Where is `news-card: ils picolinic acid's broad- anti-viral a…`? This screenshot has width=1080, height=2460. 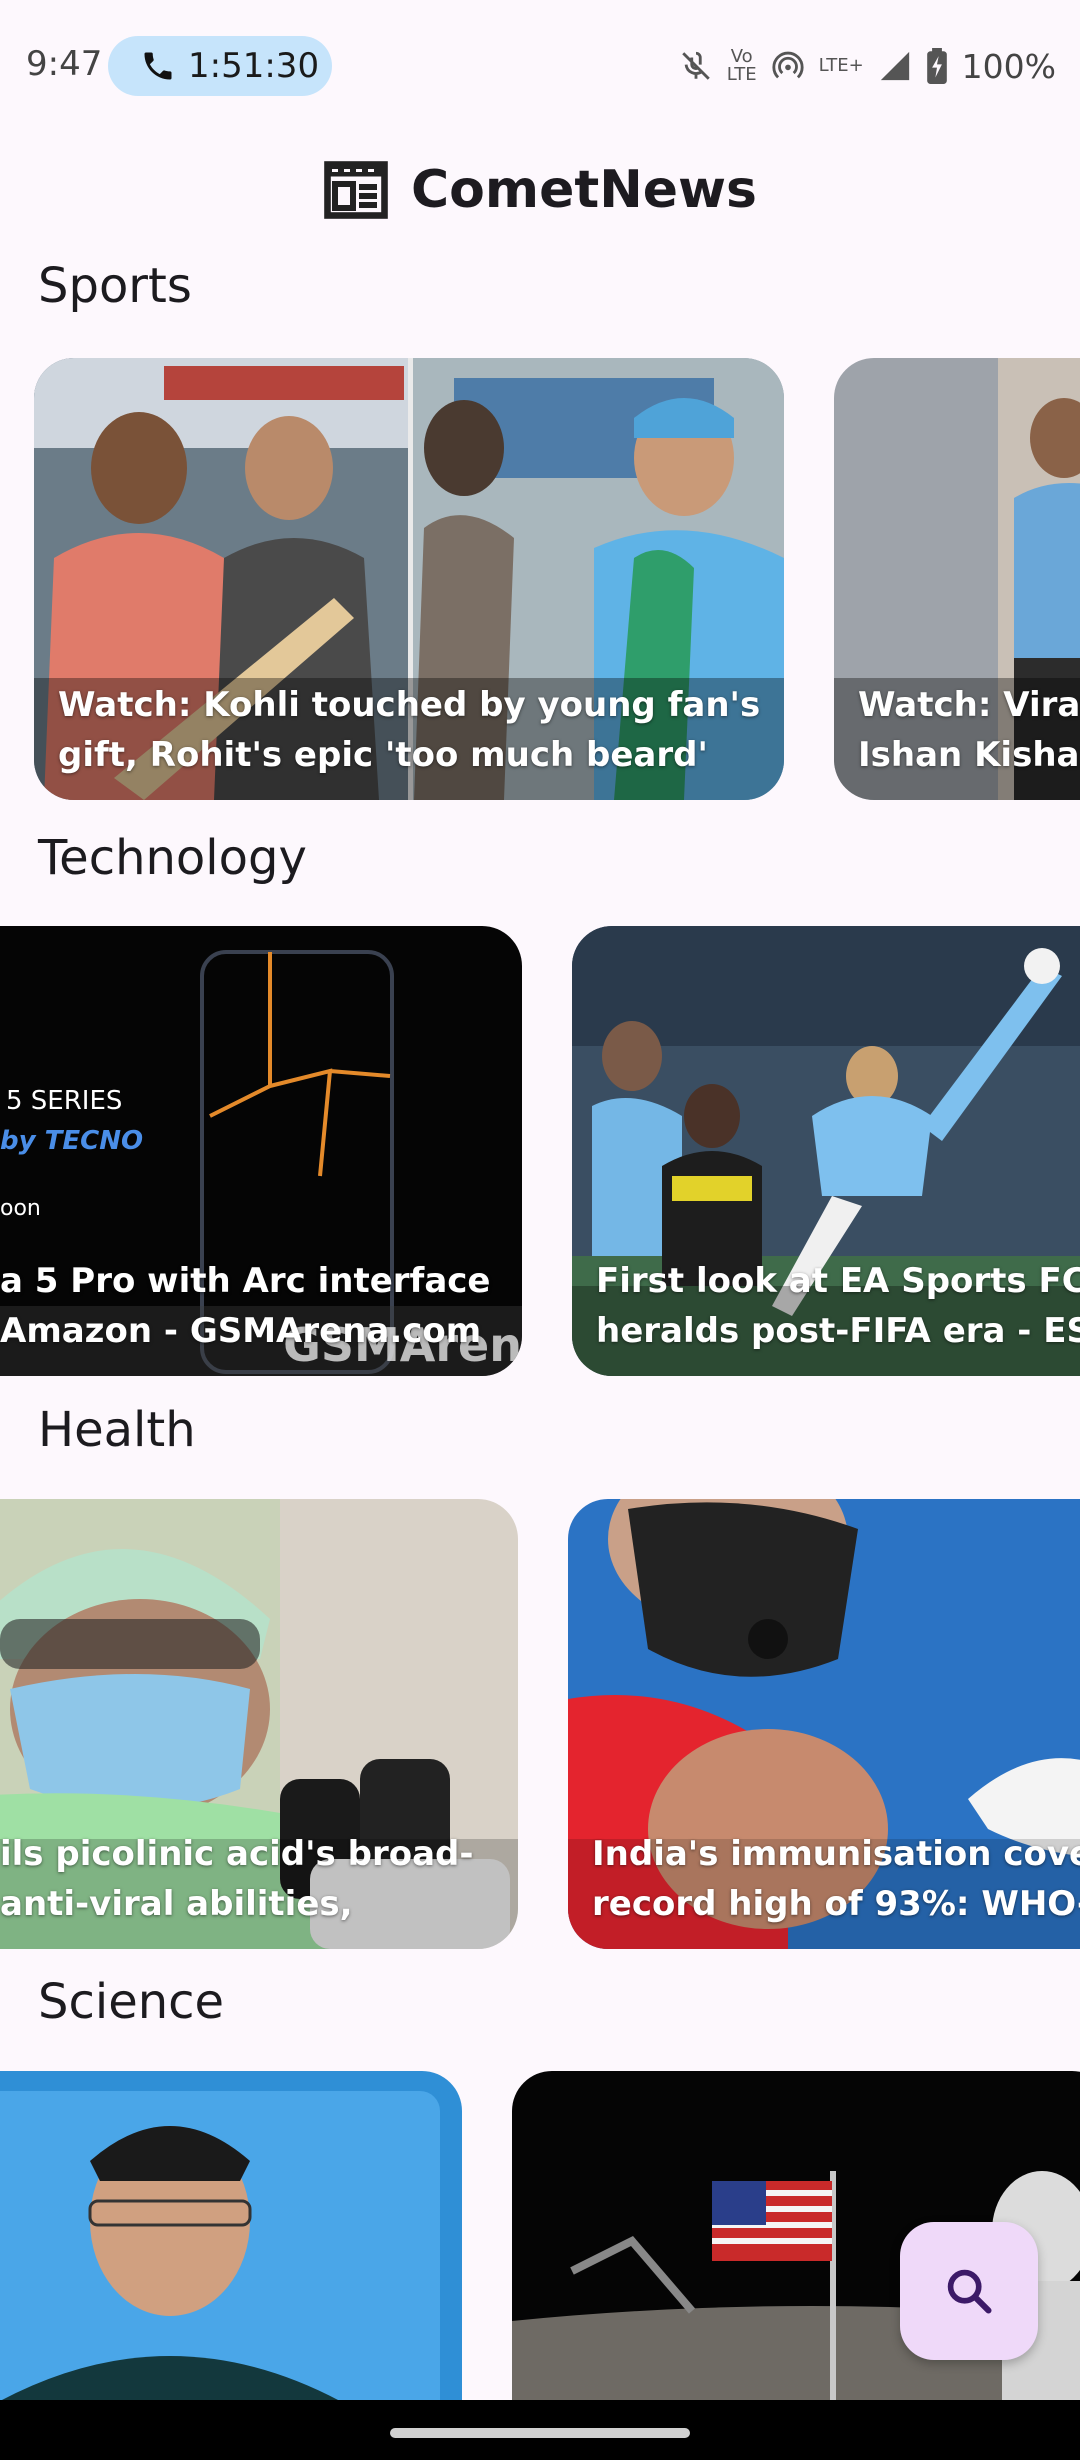 news-card: ils picolinic acid's broad- anti-viral a… is located at coordinates (259, 1724).